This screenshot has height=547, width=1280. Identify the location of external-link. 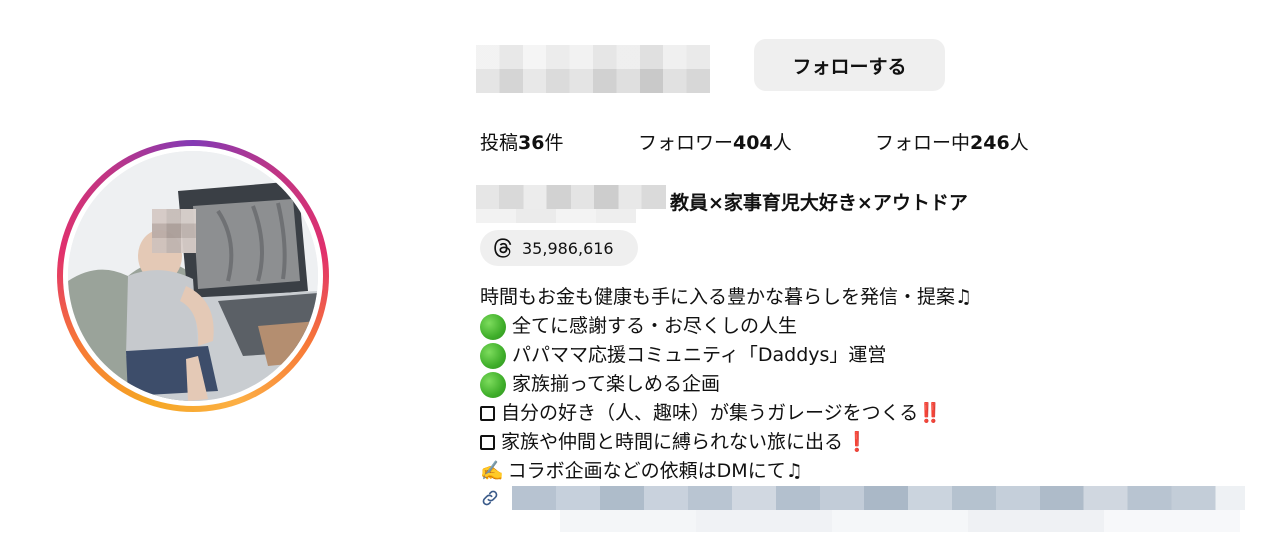
(862, 498).